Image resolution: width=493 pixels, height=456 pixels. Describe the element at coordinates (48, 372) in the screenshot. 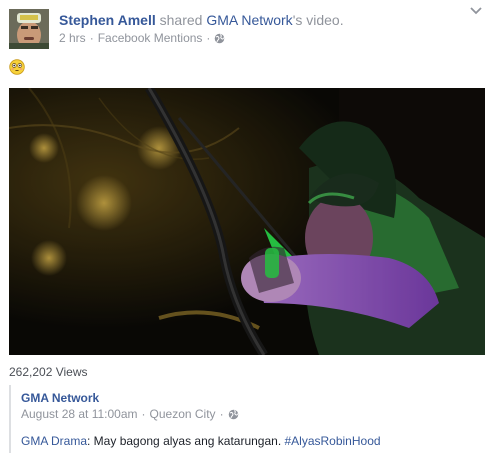

I see `view-count: 262,202 Views` at that location.